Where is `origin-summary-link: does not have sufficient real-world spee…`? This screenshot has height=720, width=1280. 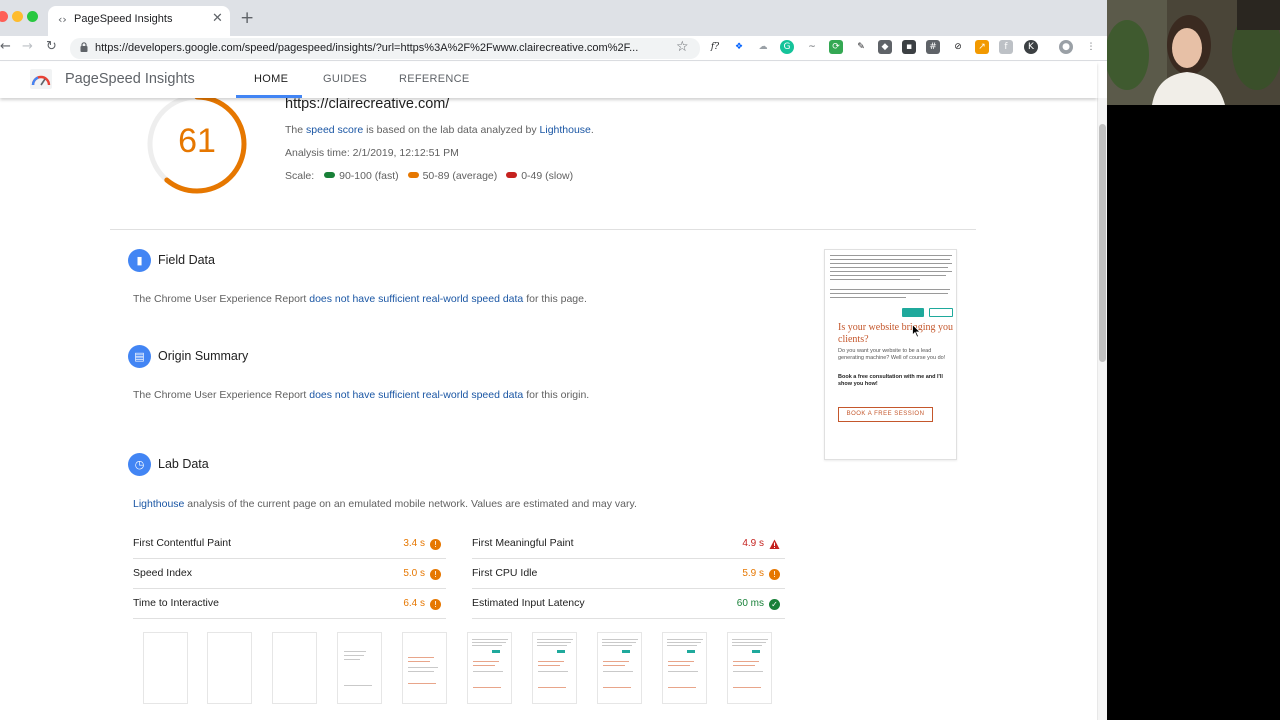
origin-summary-link: does not have sufficient real-world spee… is located at coordinates (416, 395).